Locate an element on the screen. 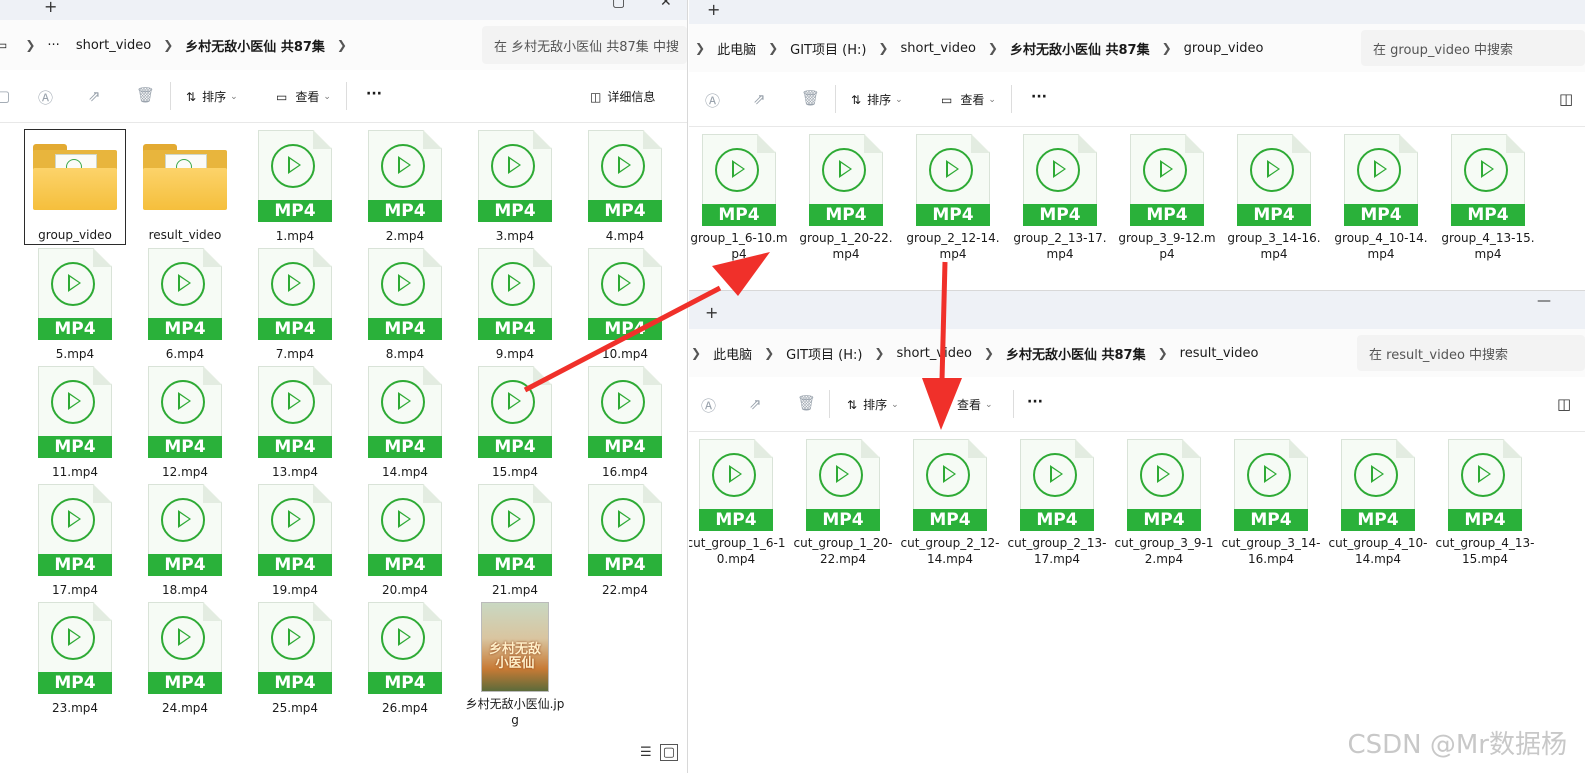 The width and height of the screenshot is (1585, 774). breadcrumb-group-video: group_video is located at coordinates (1224, 48).